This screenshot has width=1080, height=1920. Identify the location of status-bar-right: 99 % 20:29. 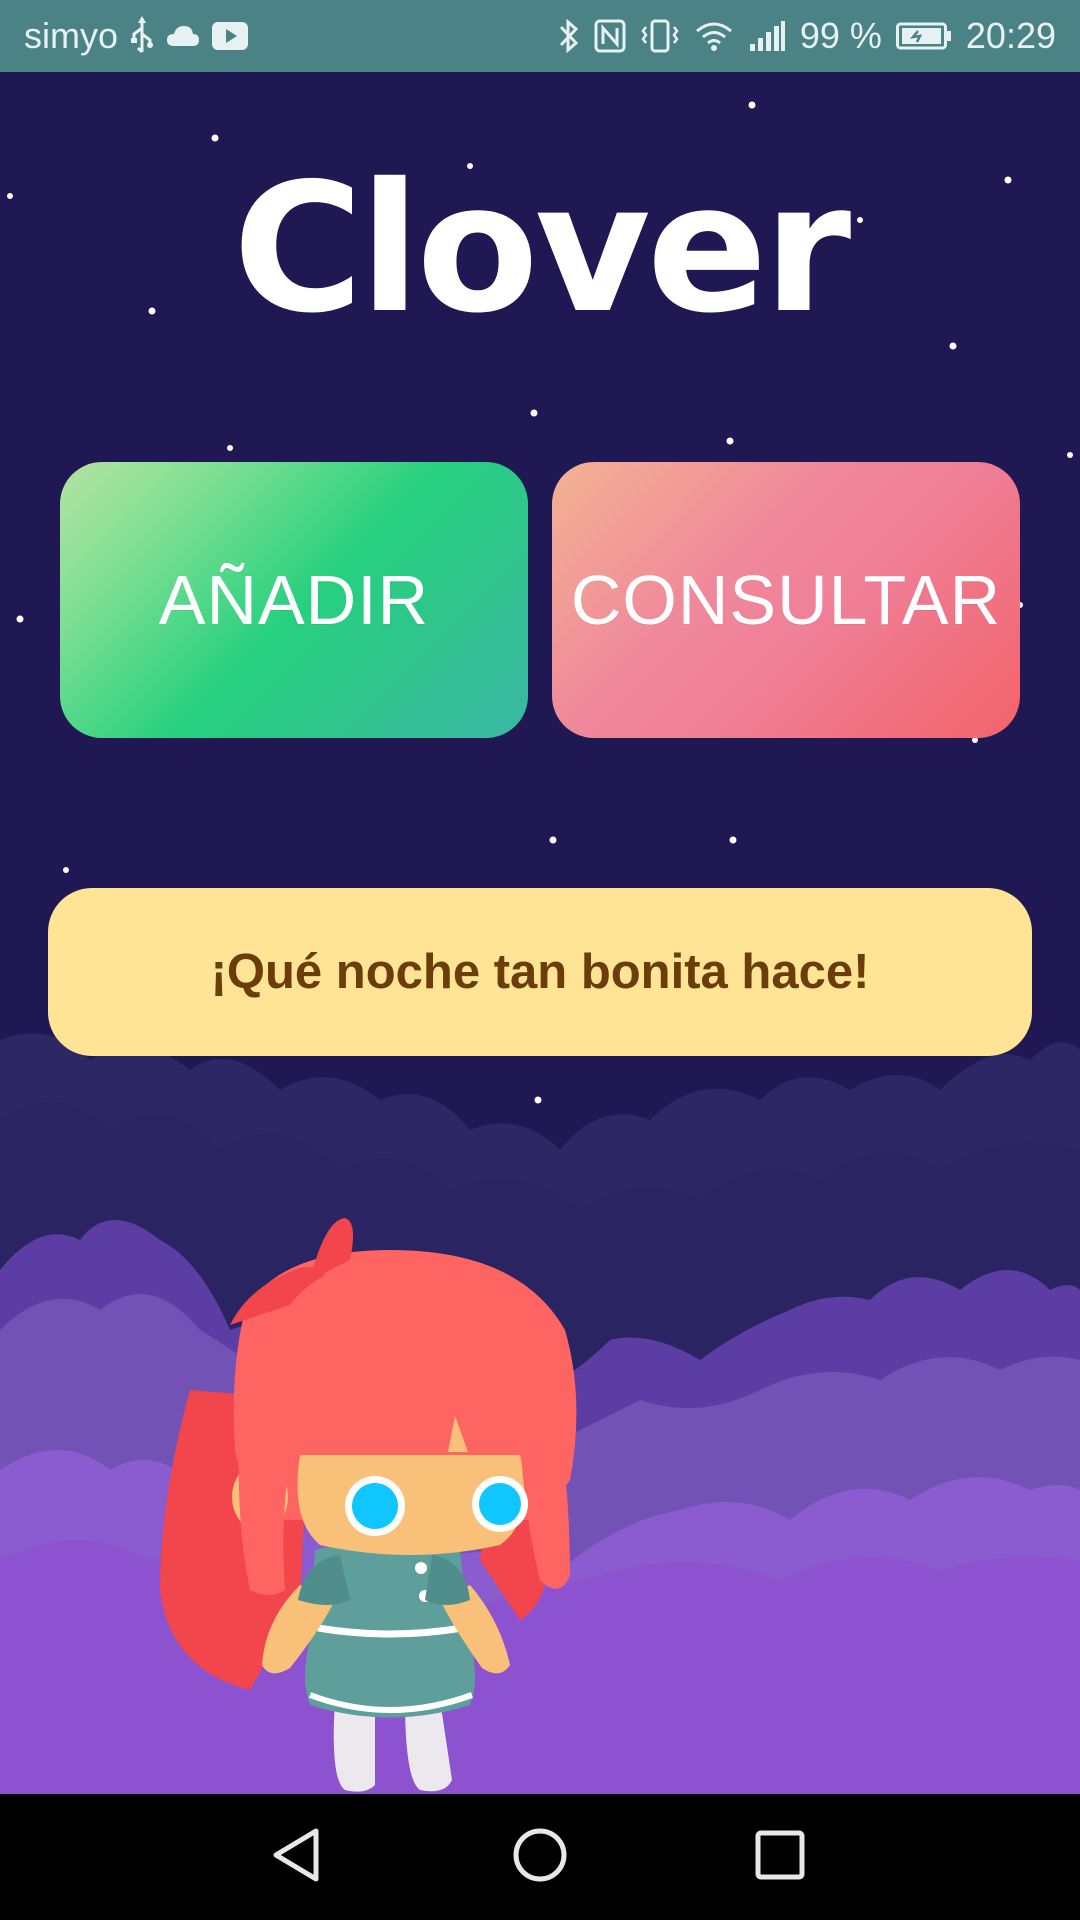
(807, 36).